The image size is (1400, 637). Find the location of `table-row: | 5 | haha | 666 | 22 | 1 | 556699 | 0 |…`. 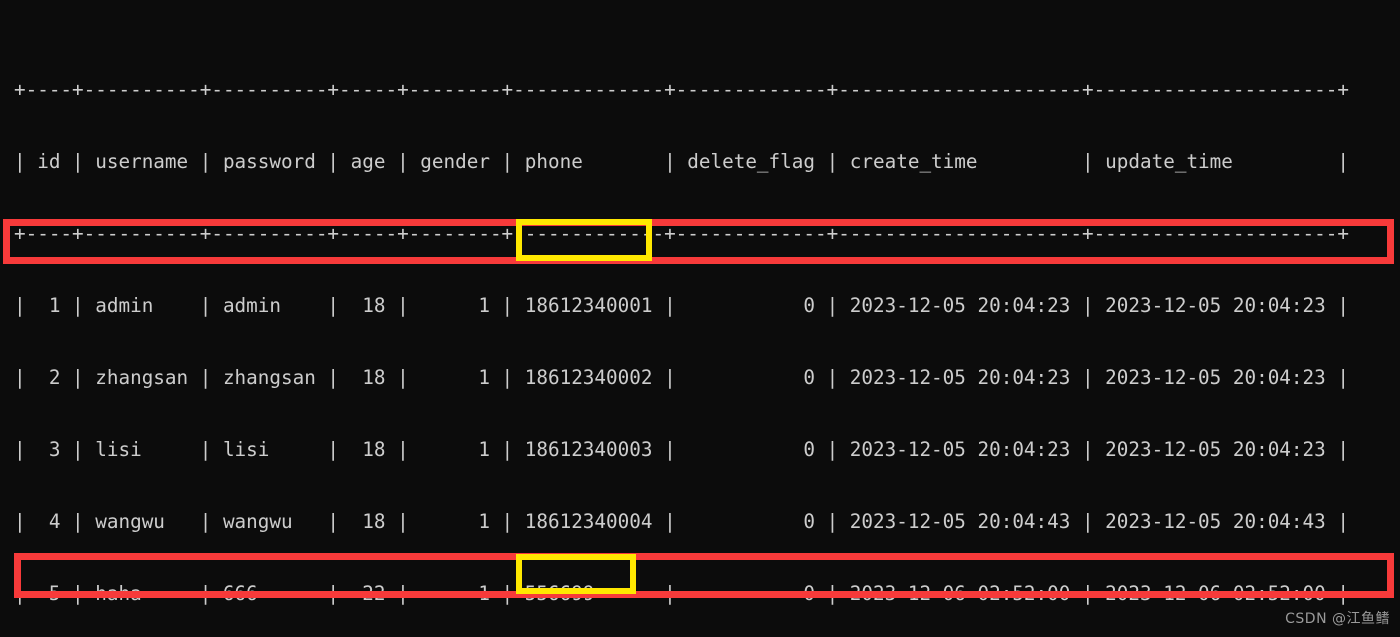

table-row: | 5 | haha | 666 | 22 | 1 | 556699 | 0 |… is located at coordinates (681, 593).